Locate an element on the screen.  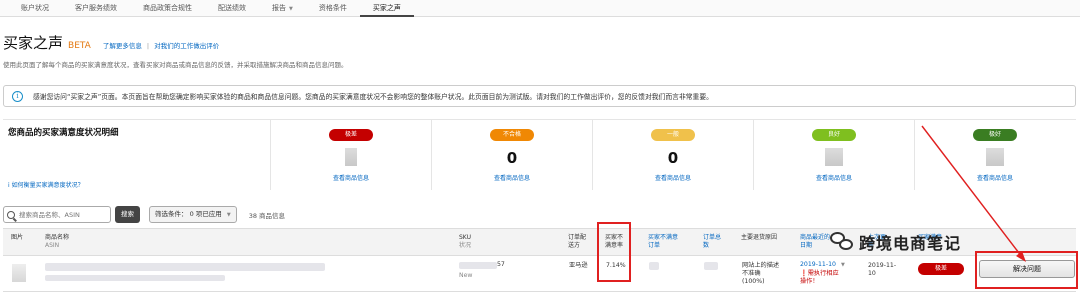
col-fulfillment-line1: 订单配 is located at coordinates (577, 237).